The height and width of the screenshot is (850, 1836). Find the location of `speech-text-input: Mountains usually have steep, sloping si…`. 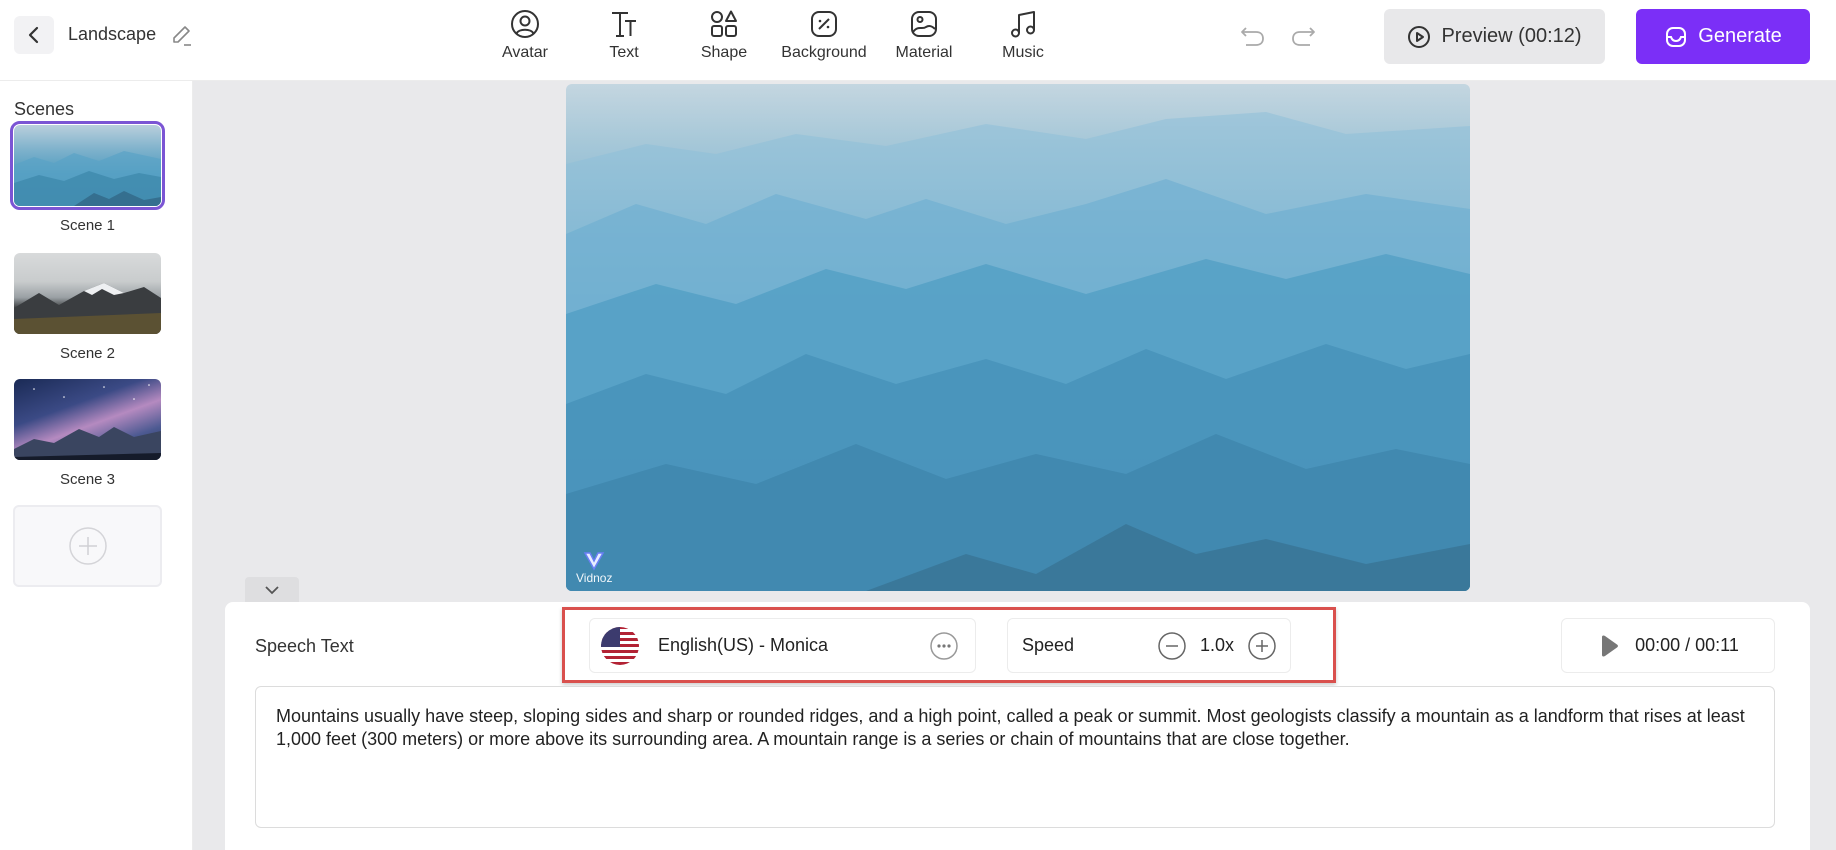

speech-text-input: Mountains usually have steep, sloping si… is located at coordinates (1015, 757).